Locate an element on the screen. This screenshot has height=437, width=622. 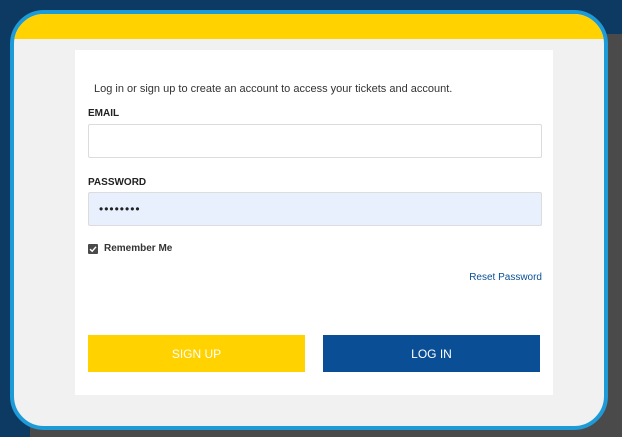
email-field is located at coordinates (315, 141).